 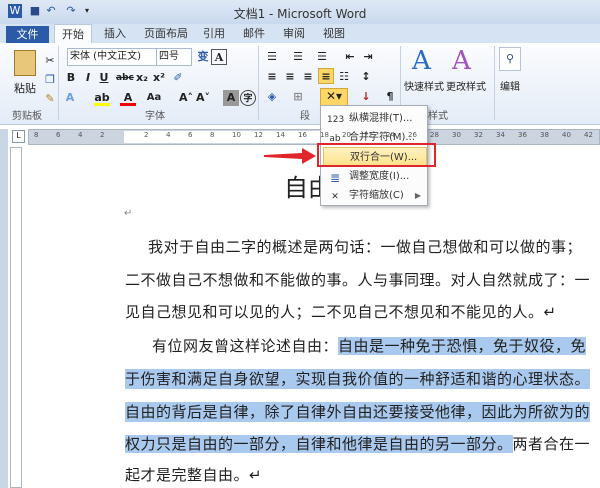 I want to click on window-title: 文档1 - Microsoft Word, so click(x=300, y=14).